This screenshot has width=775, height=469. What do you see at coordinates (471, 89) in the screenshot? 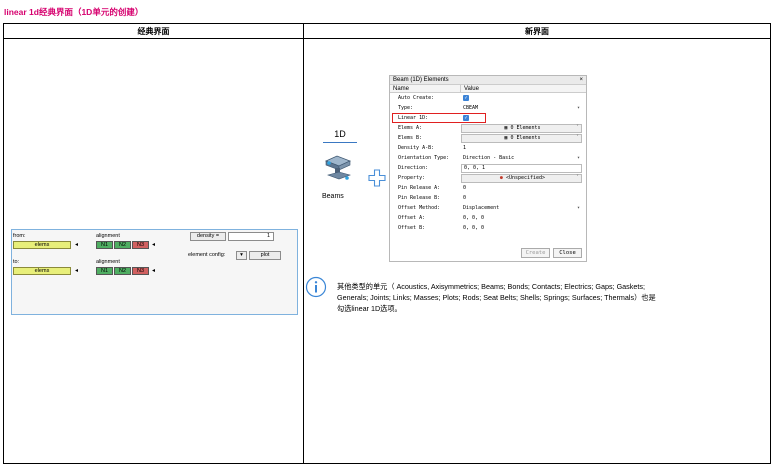
I see `column-value: Value` at bounding box center [471, 89].